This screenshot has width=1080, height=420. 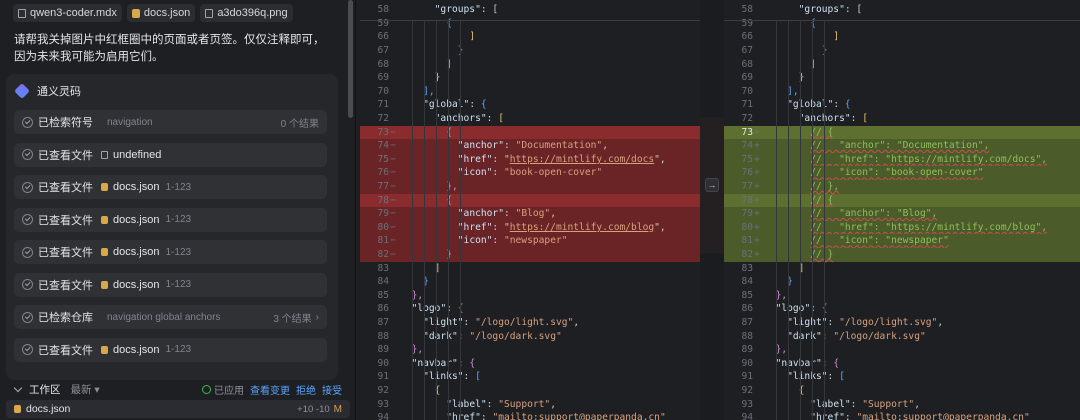 I want to click on code-token: },, so click(x=781, y=350).